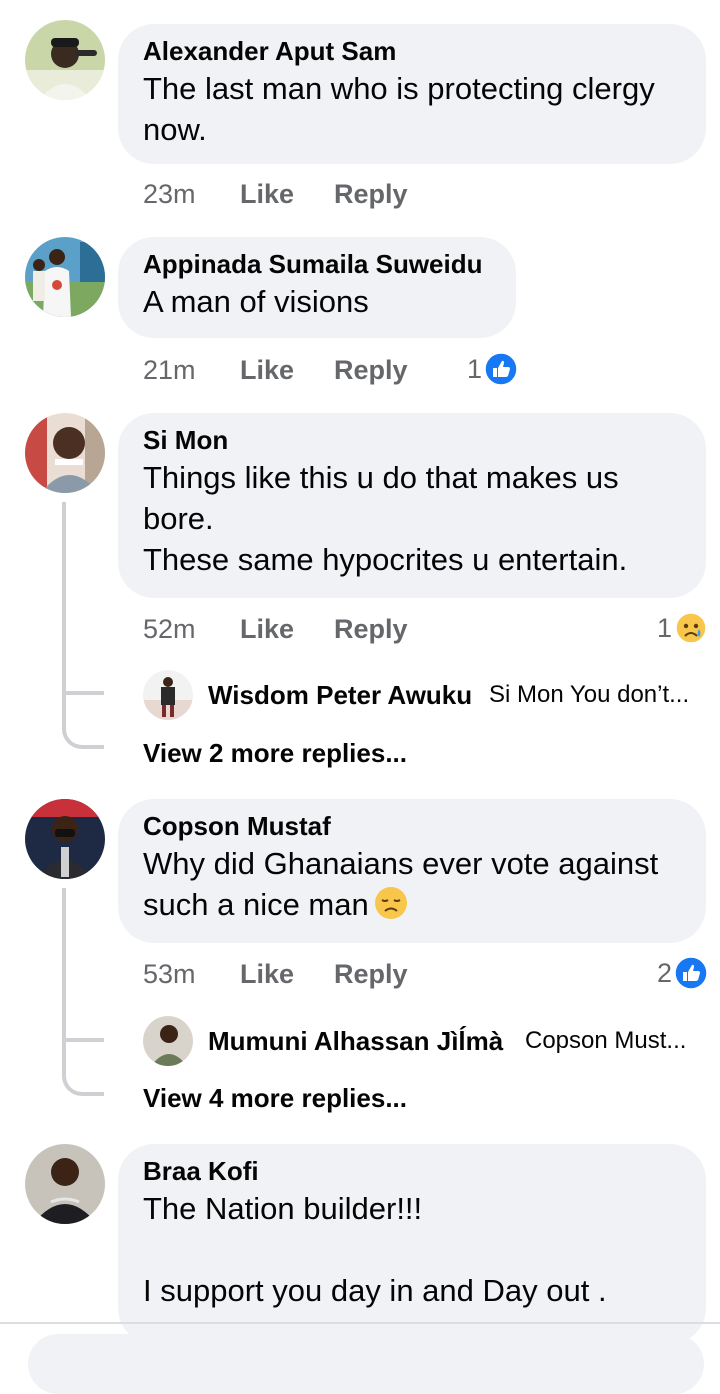  I want to click on reaction-count: 2, so click(664, 973).